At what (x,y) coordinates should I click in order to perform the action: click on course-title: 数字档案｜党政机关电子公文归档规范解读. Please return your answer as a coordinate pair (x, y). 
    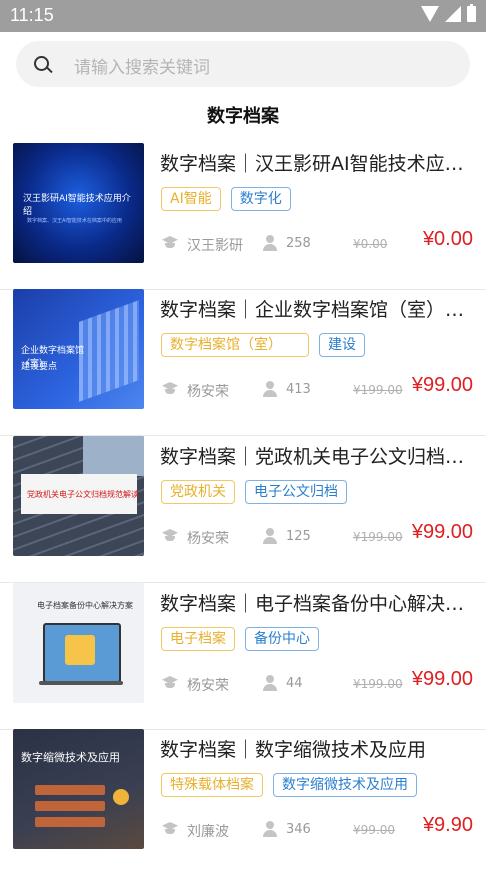
    Looking at the image, I should click on (315, 455).